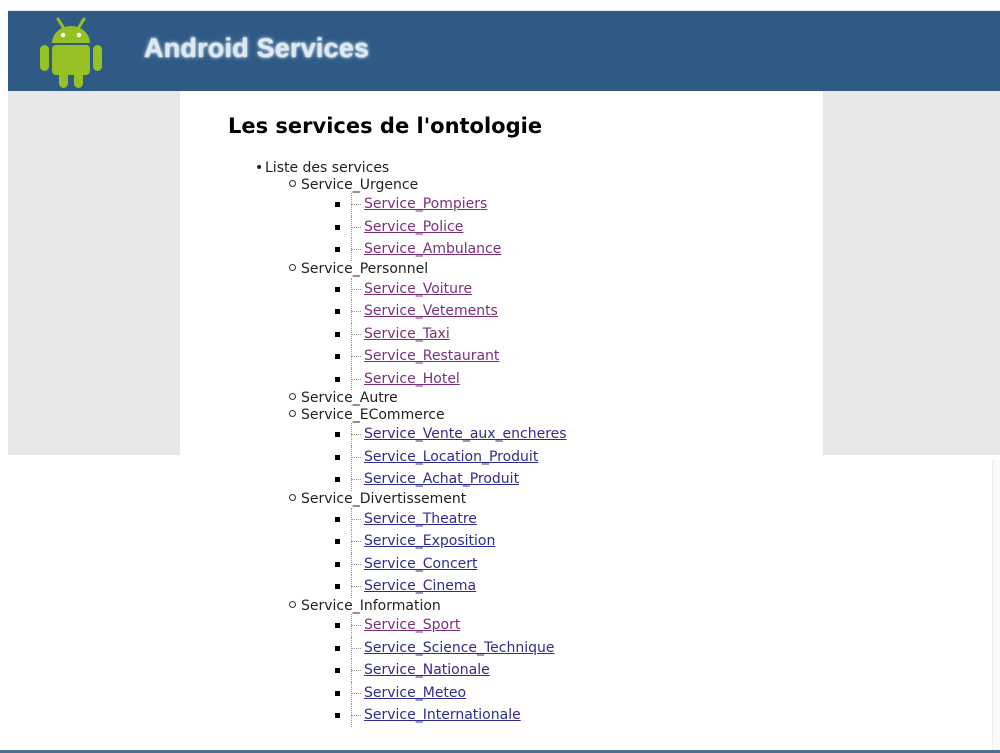 The image size is (1000, 753). I want to click on service-link: Service_Taxi, so click(407, 334).